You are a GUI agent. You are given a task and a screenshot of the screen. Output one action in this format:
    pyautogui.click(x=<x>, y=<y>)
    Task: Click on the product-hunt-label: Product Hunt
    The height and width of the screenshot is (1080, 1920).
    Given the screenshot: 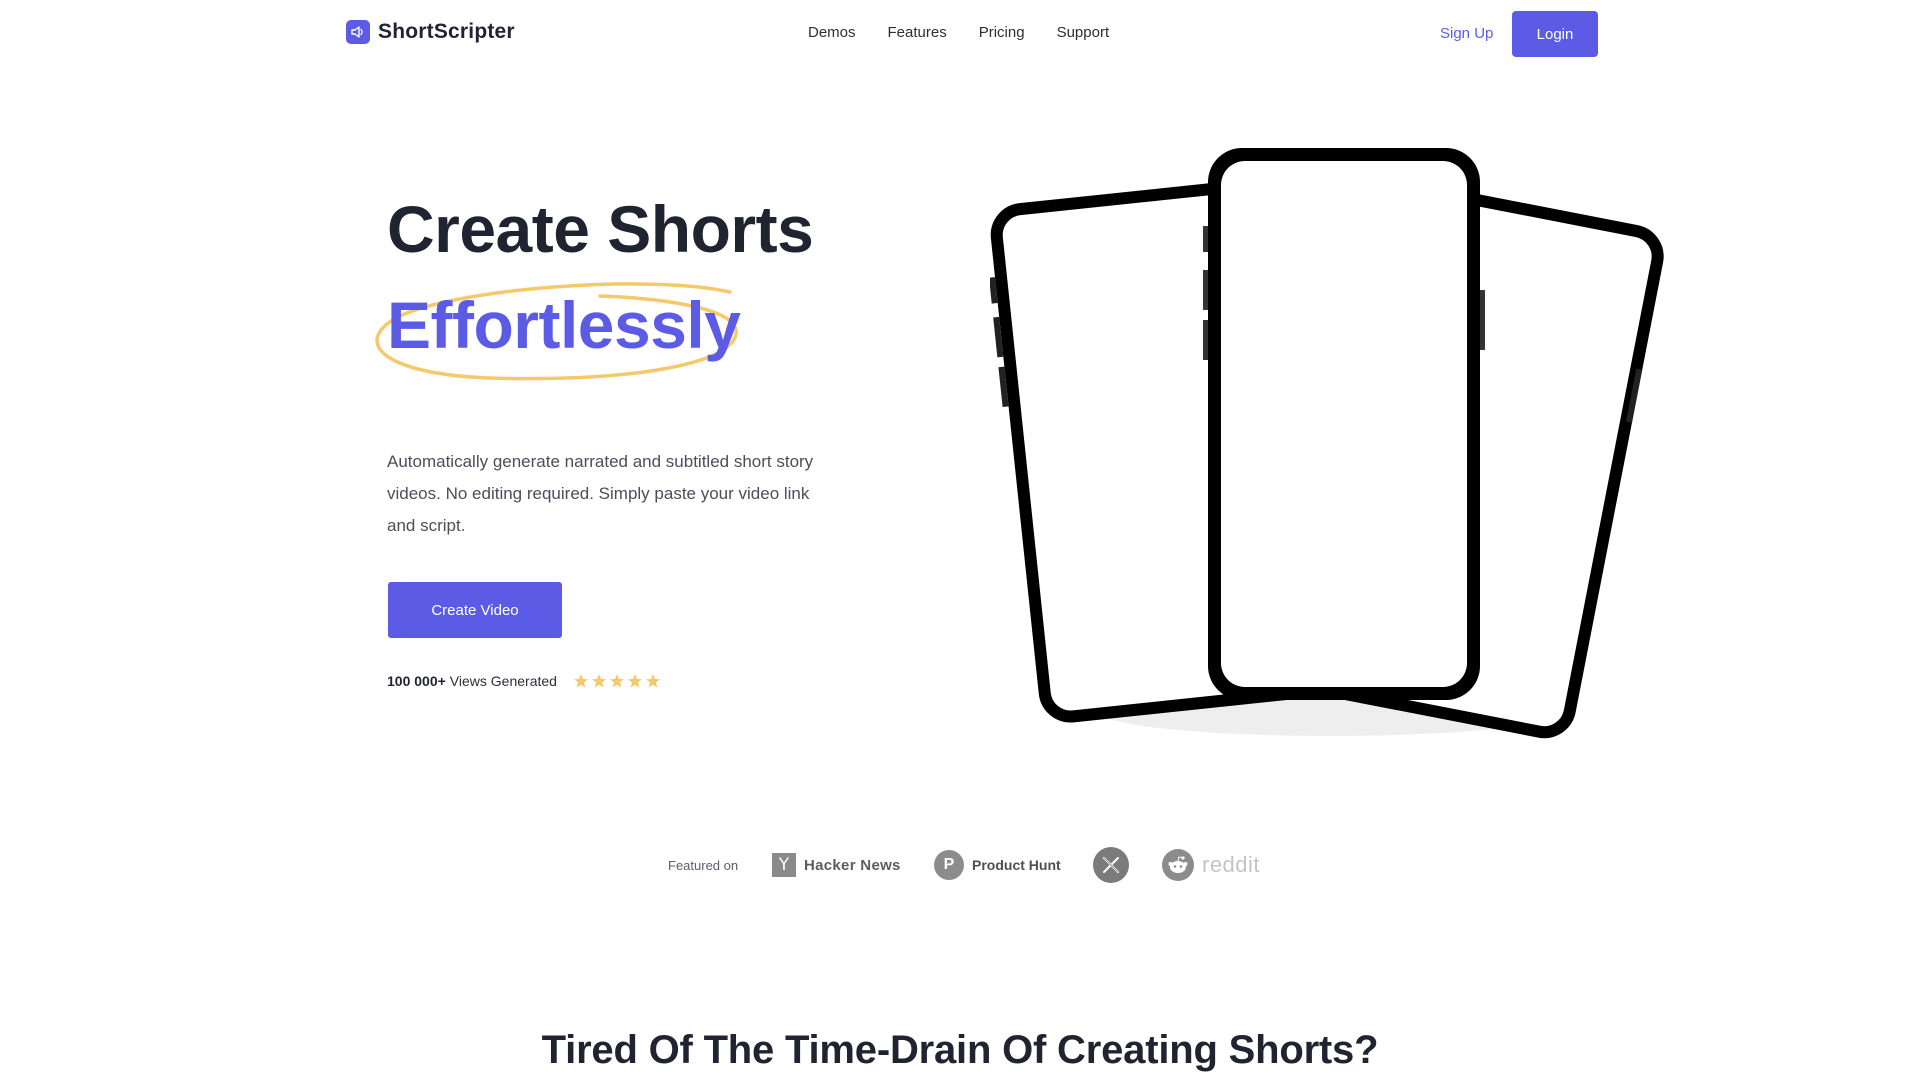 What is the action you would take?
    pyautogui.click(x=1016, y=865)
    